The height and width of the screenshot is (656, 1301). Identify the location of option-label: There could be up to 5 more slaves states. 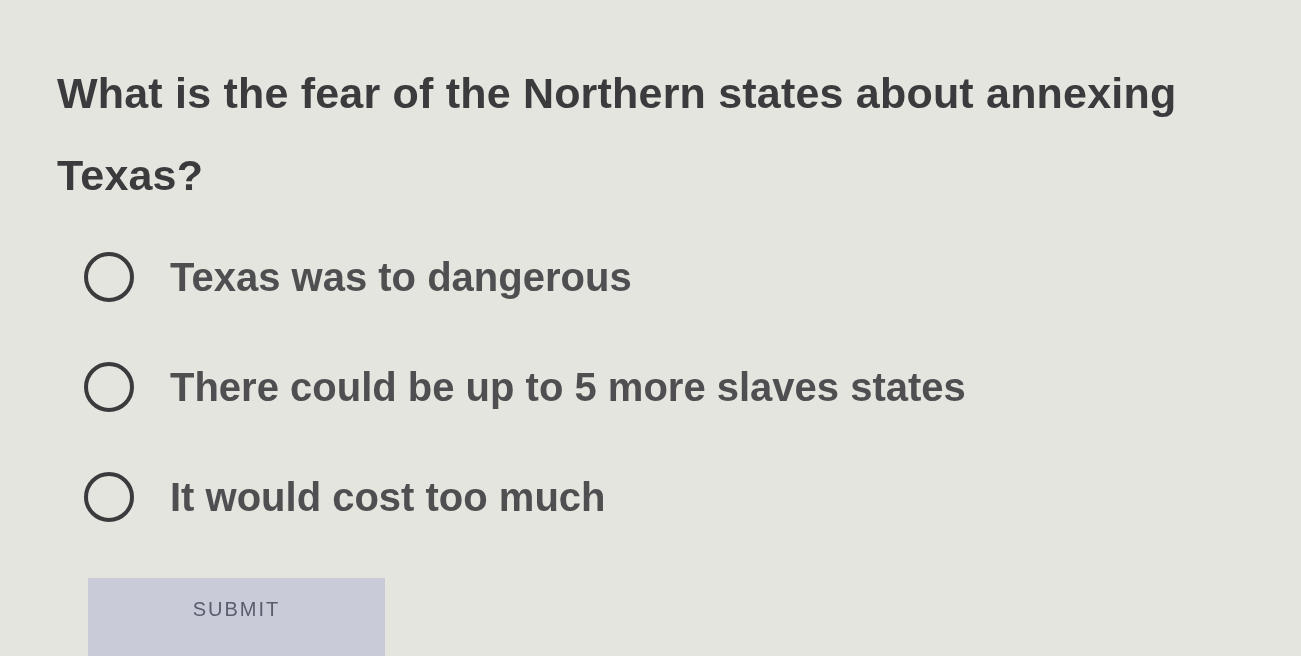
(568, 387).